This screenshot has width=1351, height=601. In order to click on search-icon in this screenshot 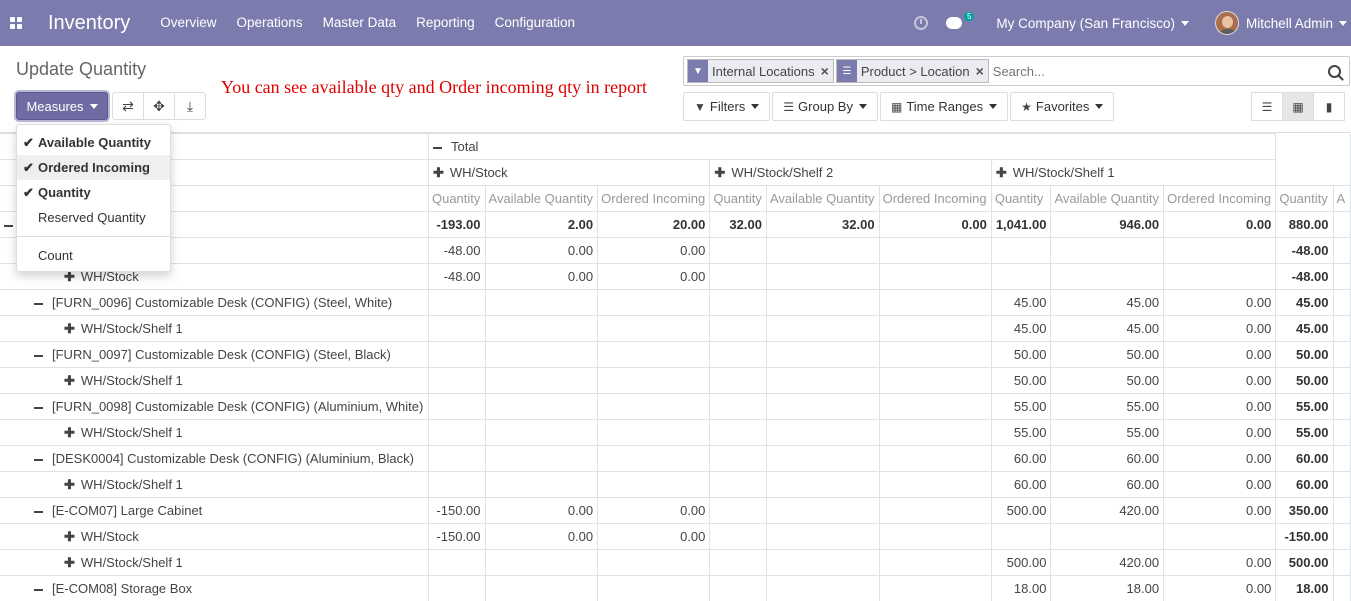, I will do `click(1334, 71)`.